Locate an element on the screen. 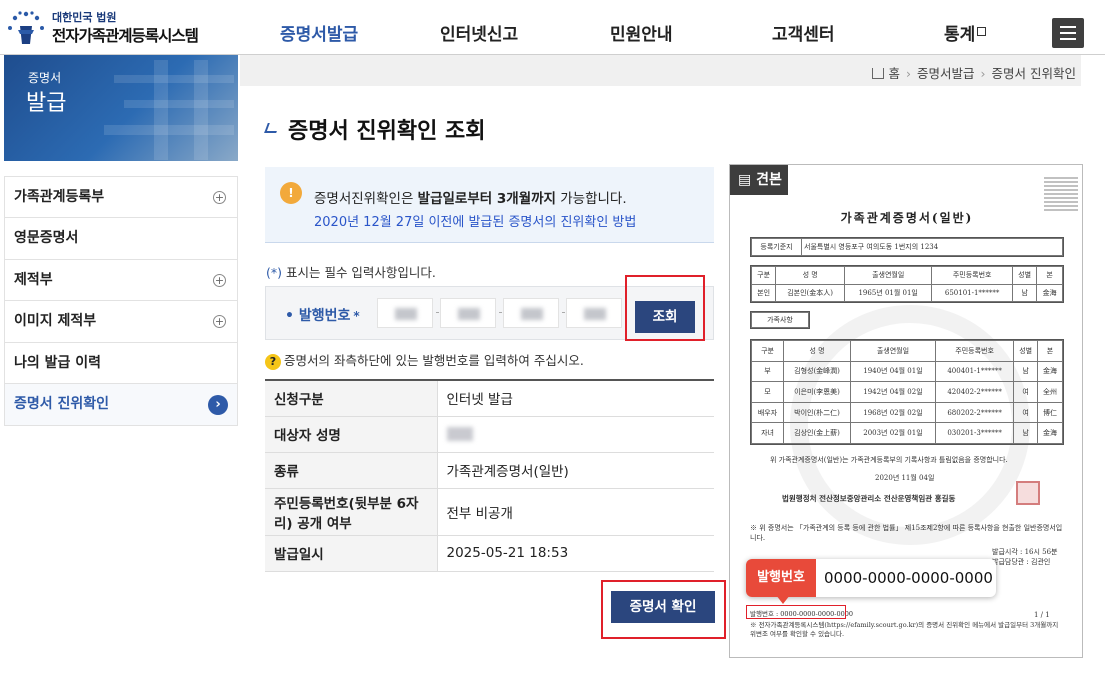 The height and width of the screenshot is (678, 1105). breadcrumb-section: 증명서발급 is located at coordinates (946, 73).